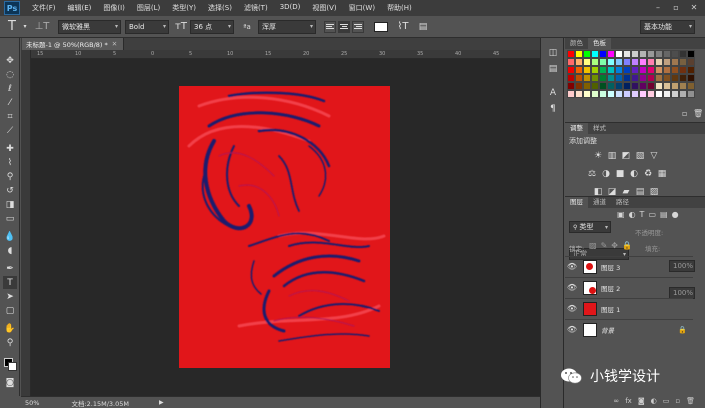 This screenshot has height=408, width=705. I want to click on type-tool-icon: T, so click(10, 282).